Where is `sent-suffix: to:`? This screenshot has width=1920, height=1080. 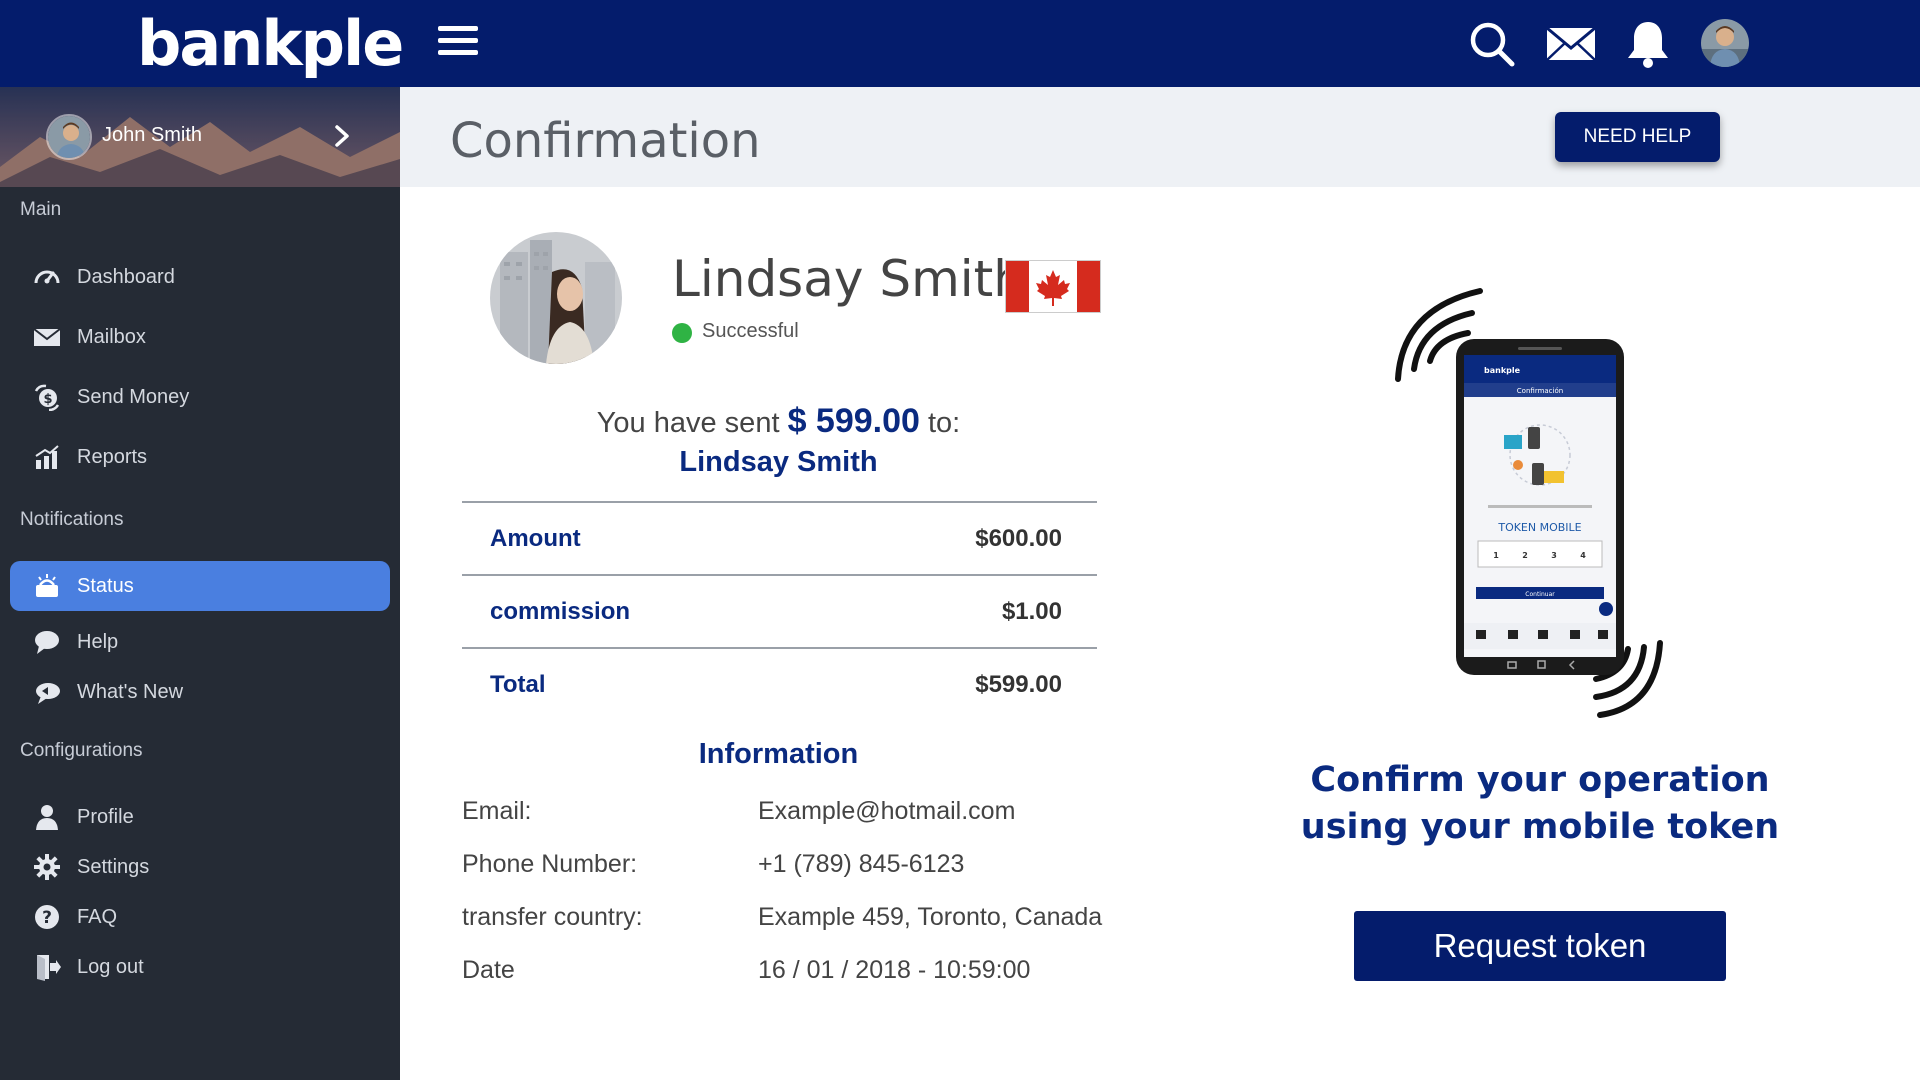
sent-suffix: to: is located at coordinates (944, 423).